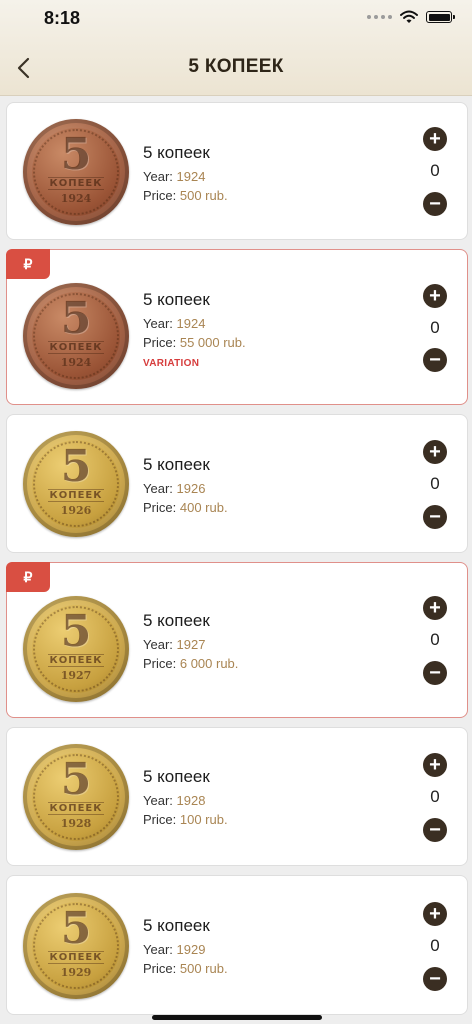 The image size is (472, 1024). I want to click on page-title: 5 КОПЕЕК, so click(236, 66).